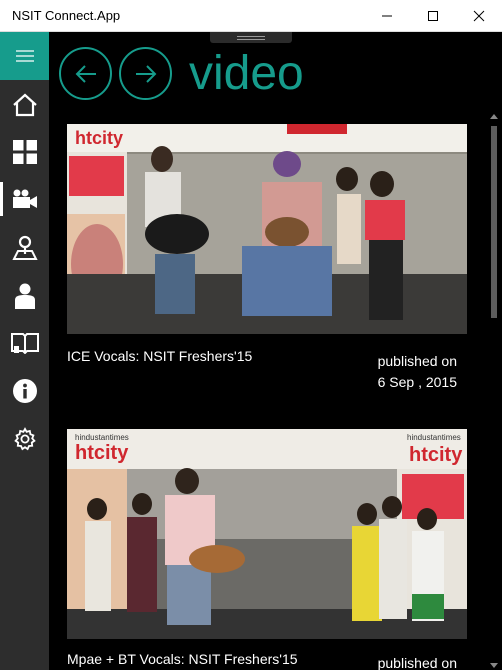 The image size is (502, 670). What do you see at coordinates (66, 15) in the screenshot?
I see `window-title: NSIT Connect.App` at bounding box center [66, 15].